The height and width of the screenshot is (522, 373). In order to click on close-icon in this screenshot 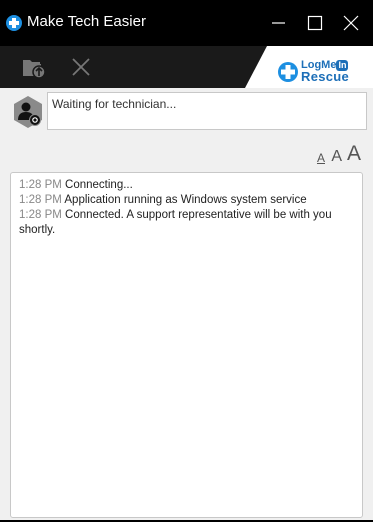, I will do `click(351, 23)`.